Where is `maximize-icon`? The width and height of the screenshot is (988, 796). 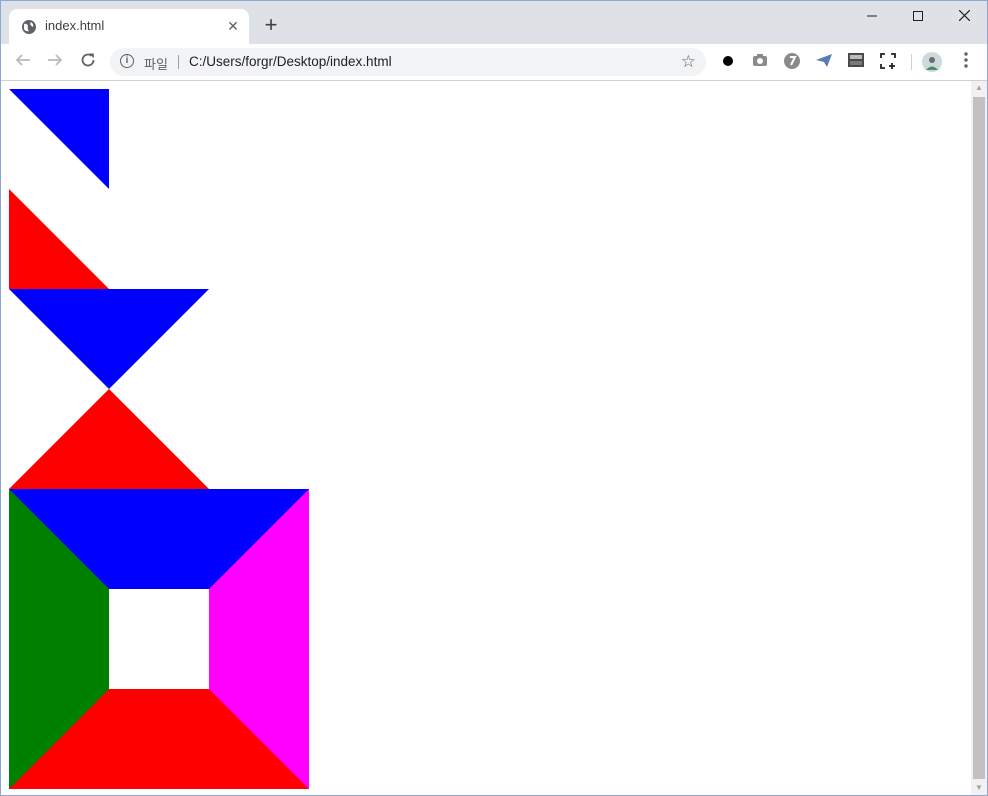 maximize-icon is located at coordinates (918, 16).